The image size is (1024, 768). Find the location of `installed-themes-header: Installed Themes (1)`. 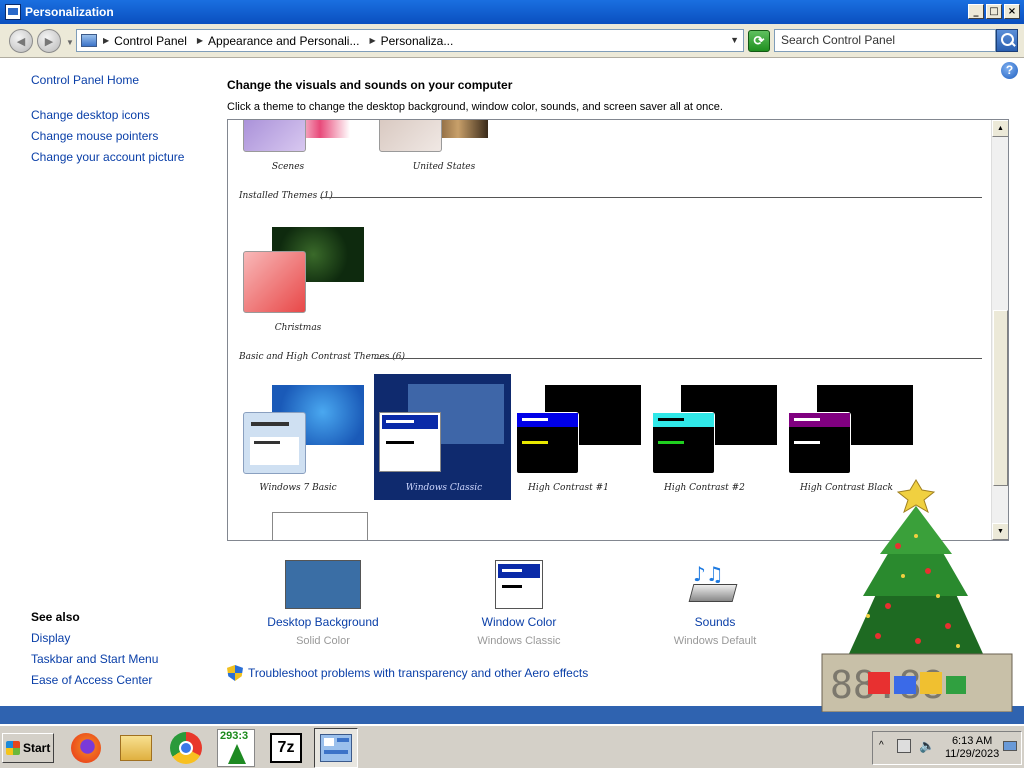

installed-themes-header: Installed Themes (1) is located at coordinates (286, 196).